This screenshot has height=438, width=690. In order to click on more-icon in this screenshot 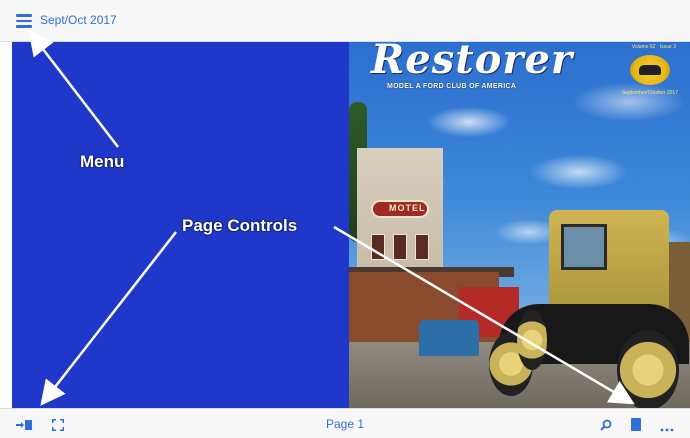, I will do `click(667, 428)`.